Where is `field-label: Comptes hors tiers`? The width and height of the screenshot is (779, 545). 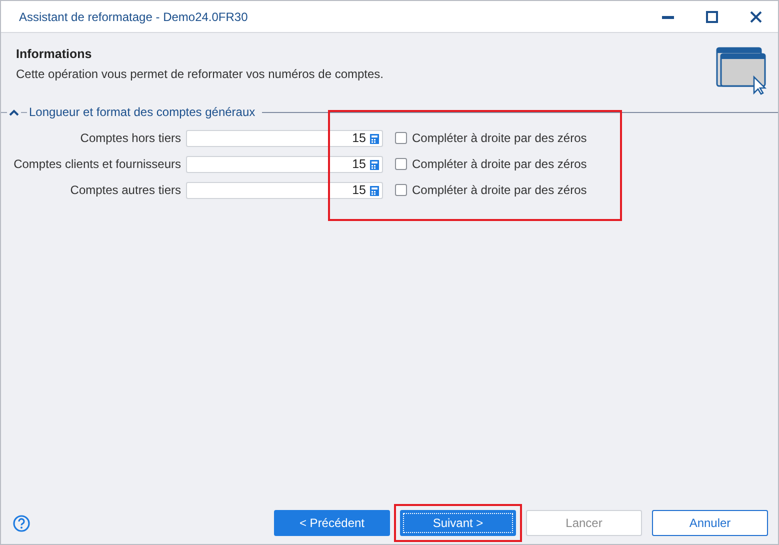
field-label: Comptes hors tiers is located at coordinates (130, 138).